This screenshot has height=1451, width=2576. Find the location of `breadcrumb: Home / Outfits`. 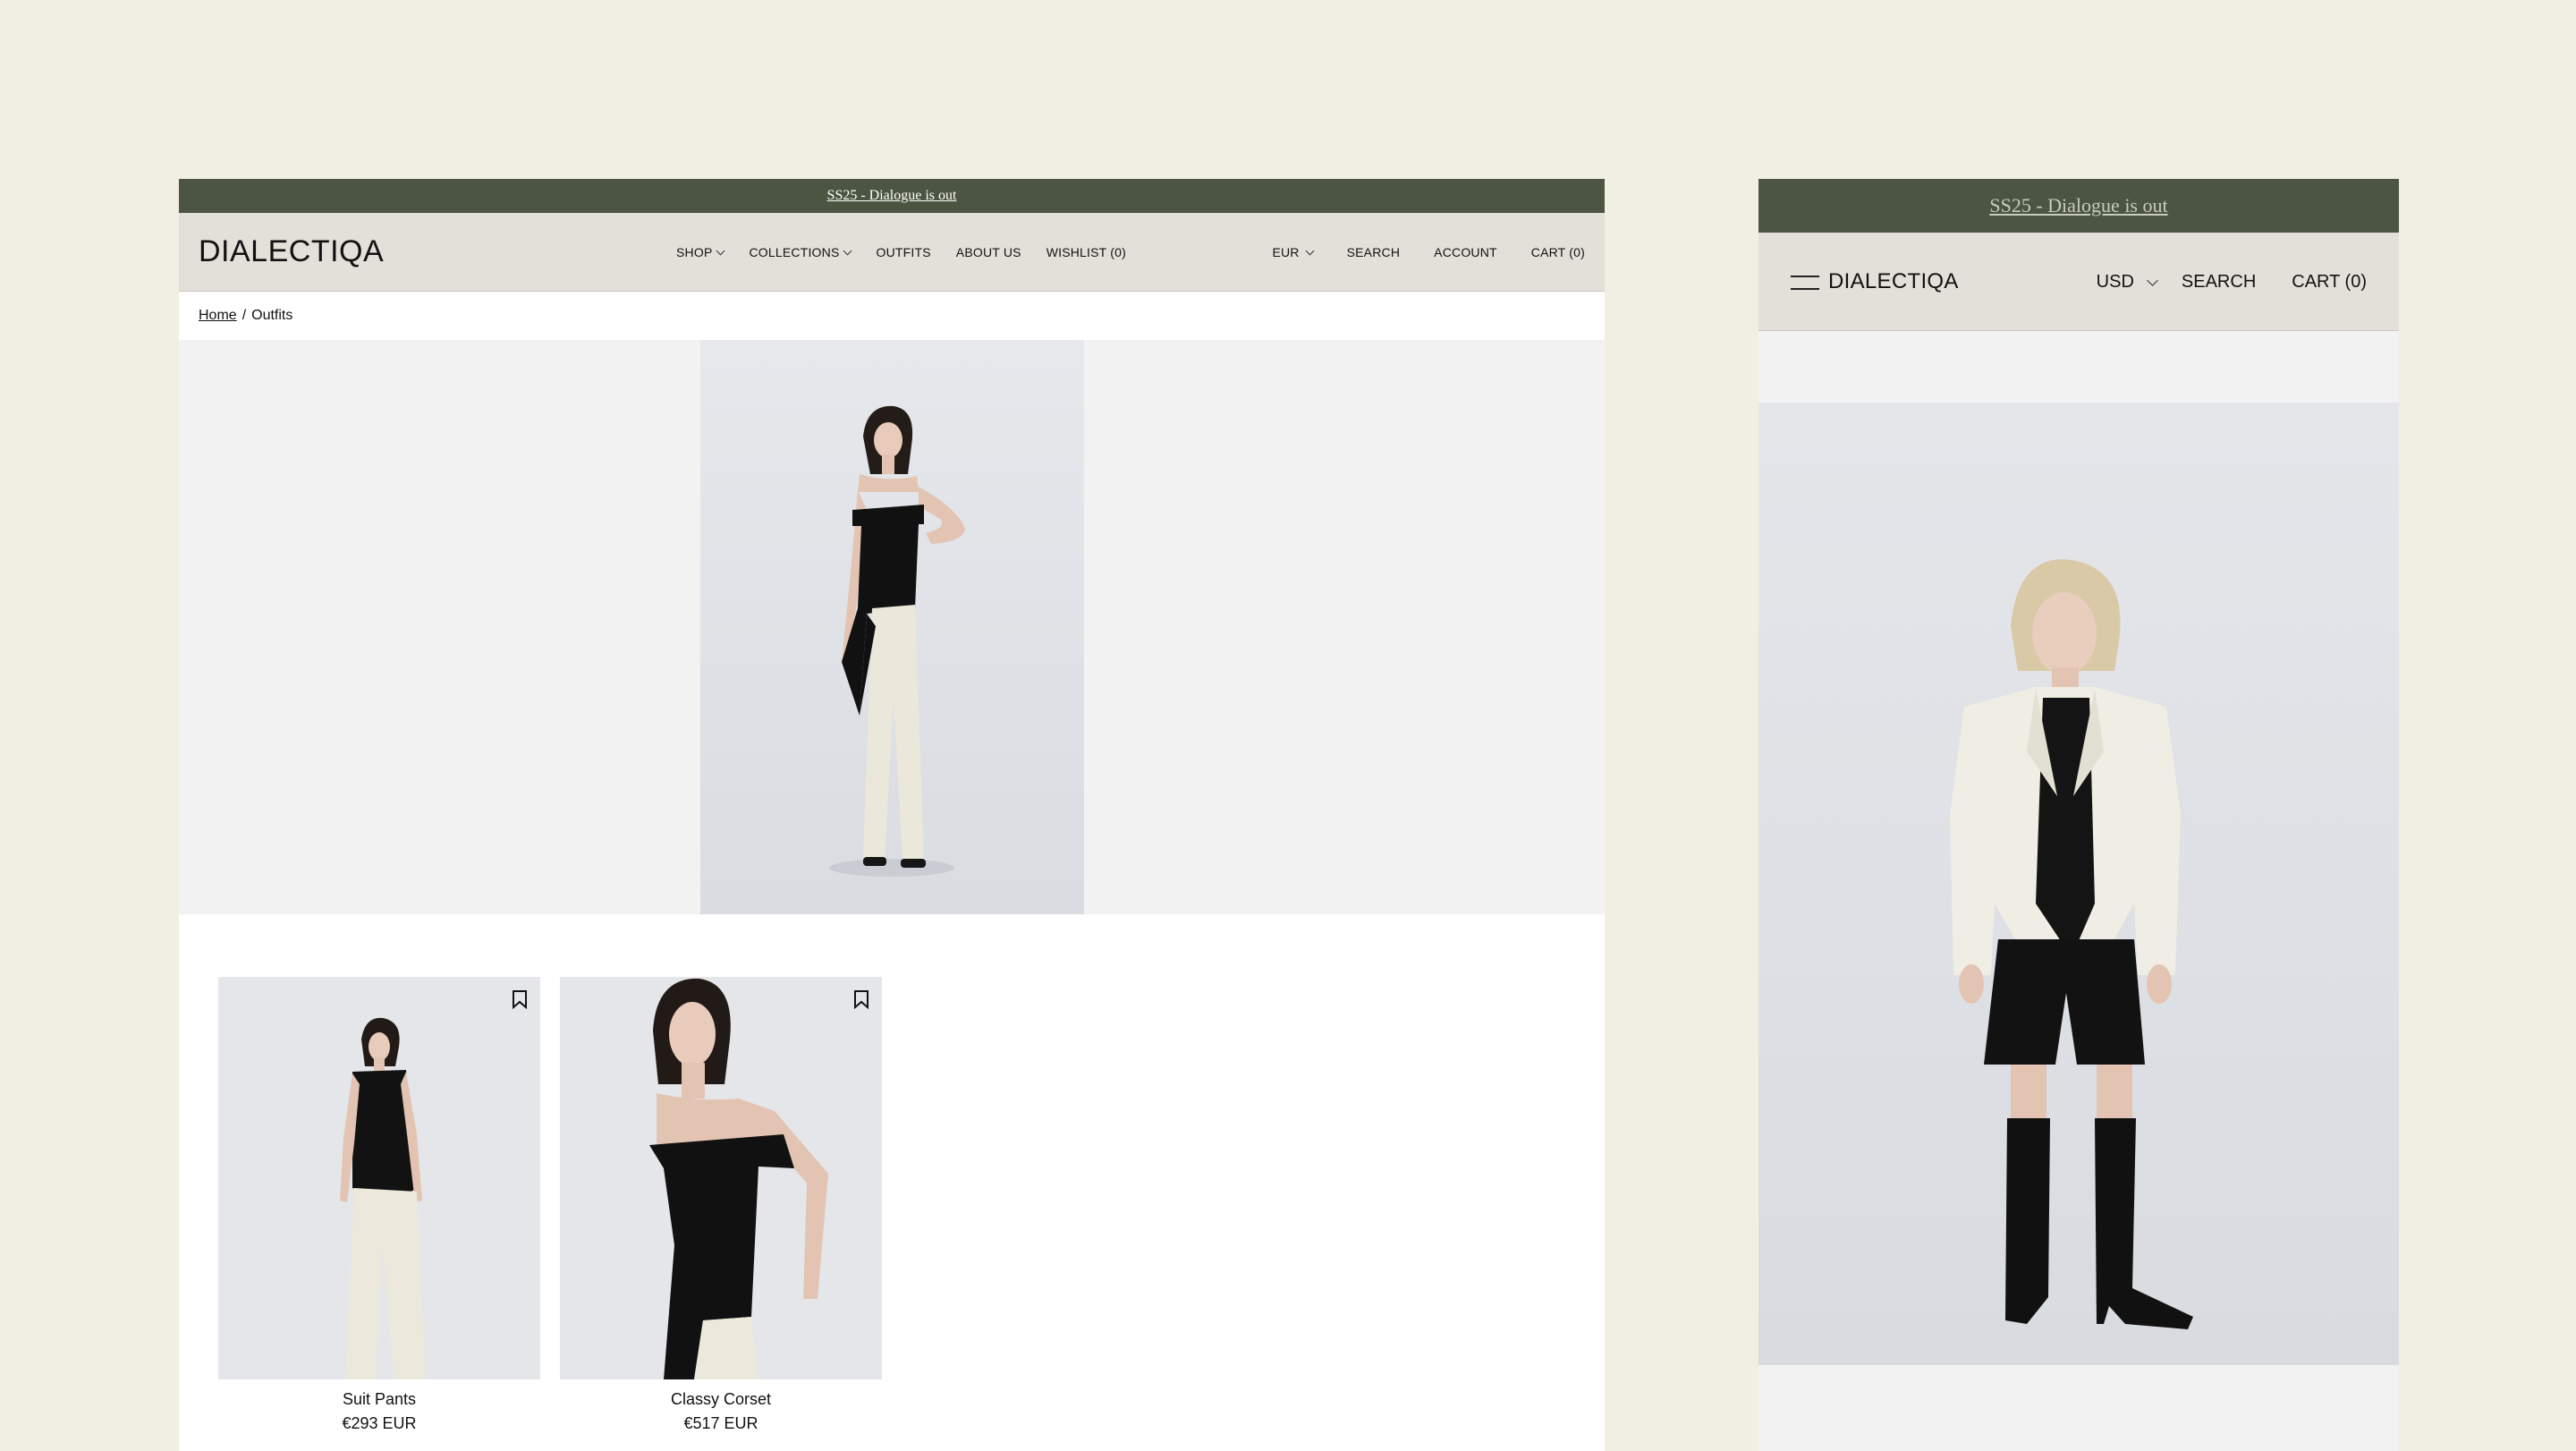

breadcrumb: Home / Outfits is located at coordinates (892, 316).